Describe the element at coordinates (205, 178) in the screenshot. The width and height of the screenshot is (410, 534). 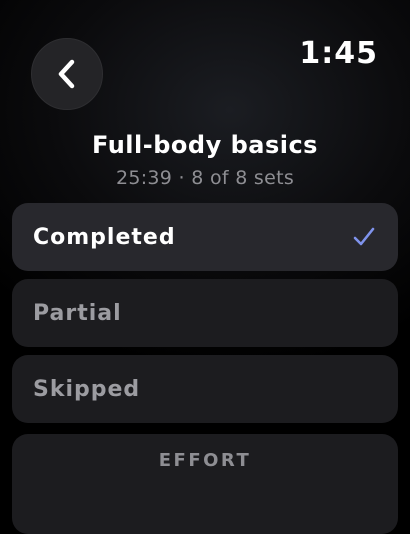
I see `workout-subtitle: 25:39 · 8 of 8 sets` at that location.